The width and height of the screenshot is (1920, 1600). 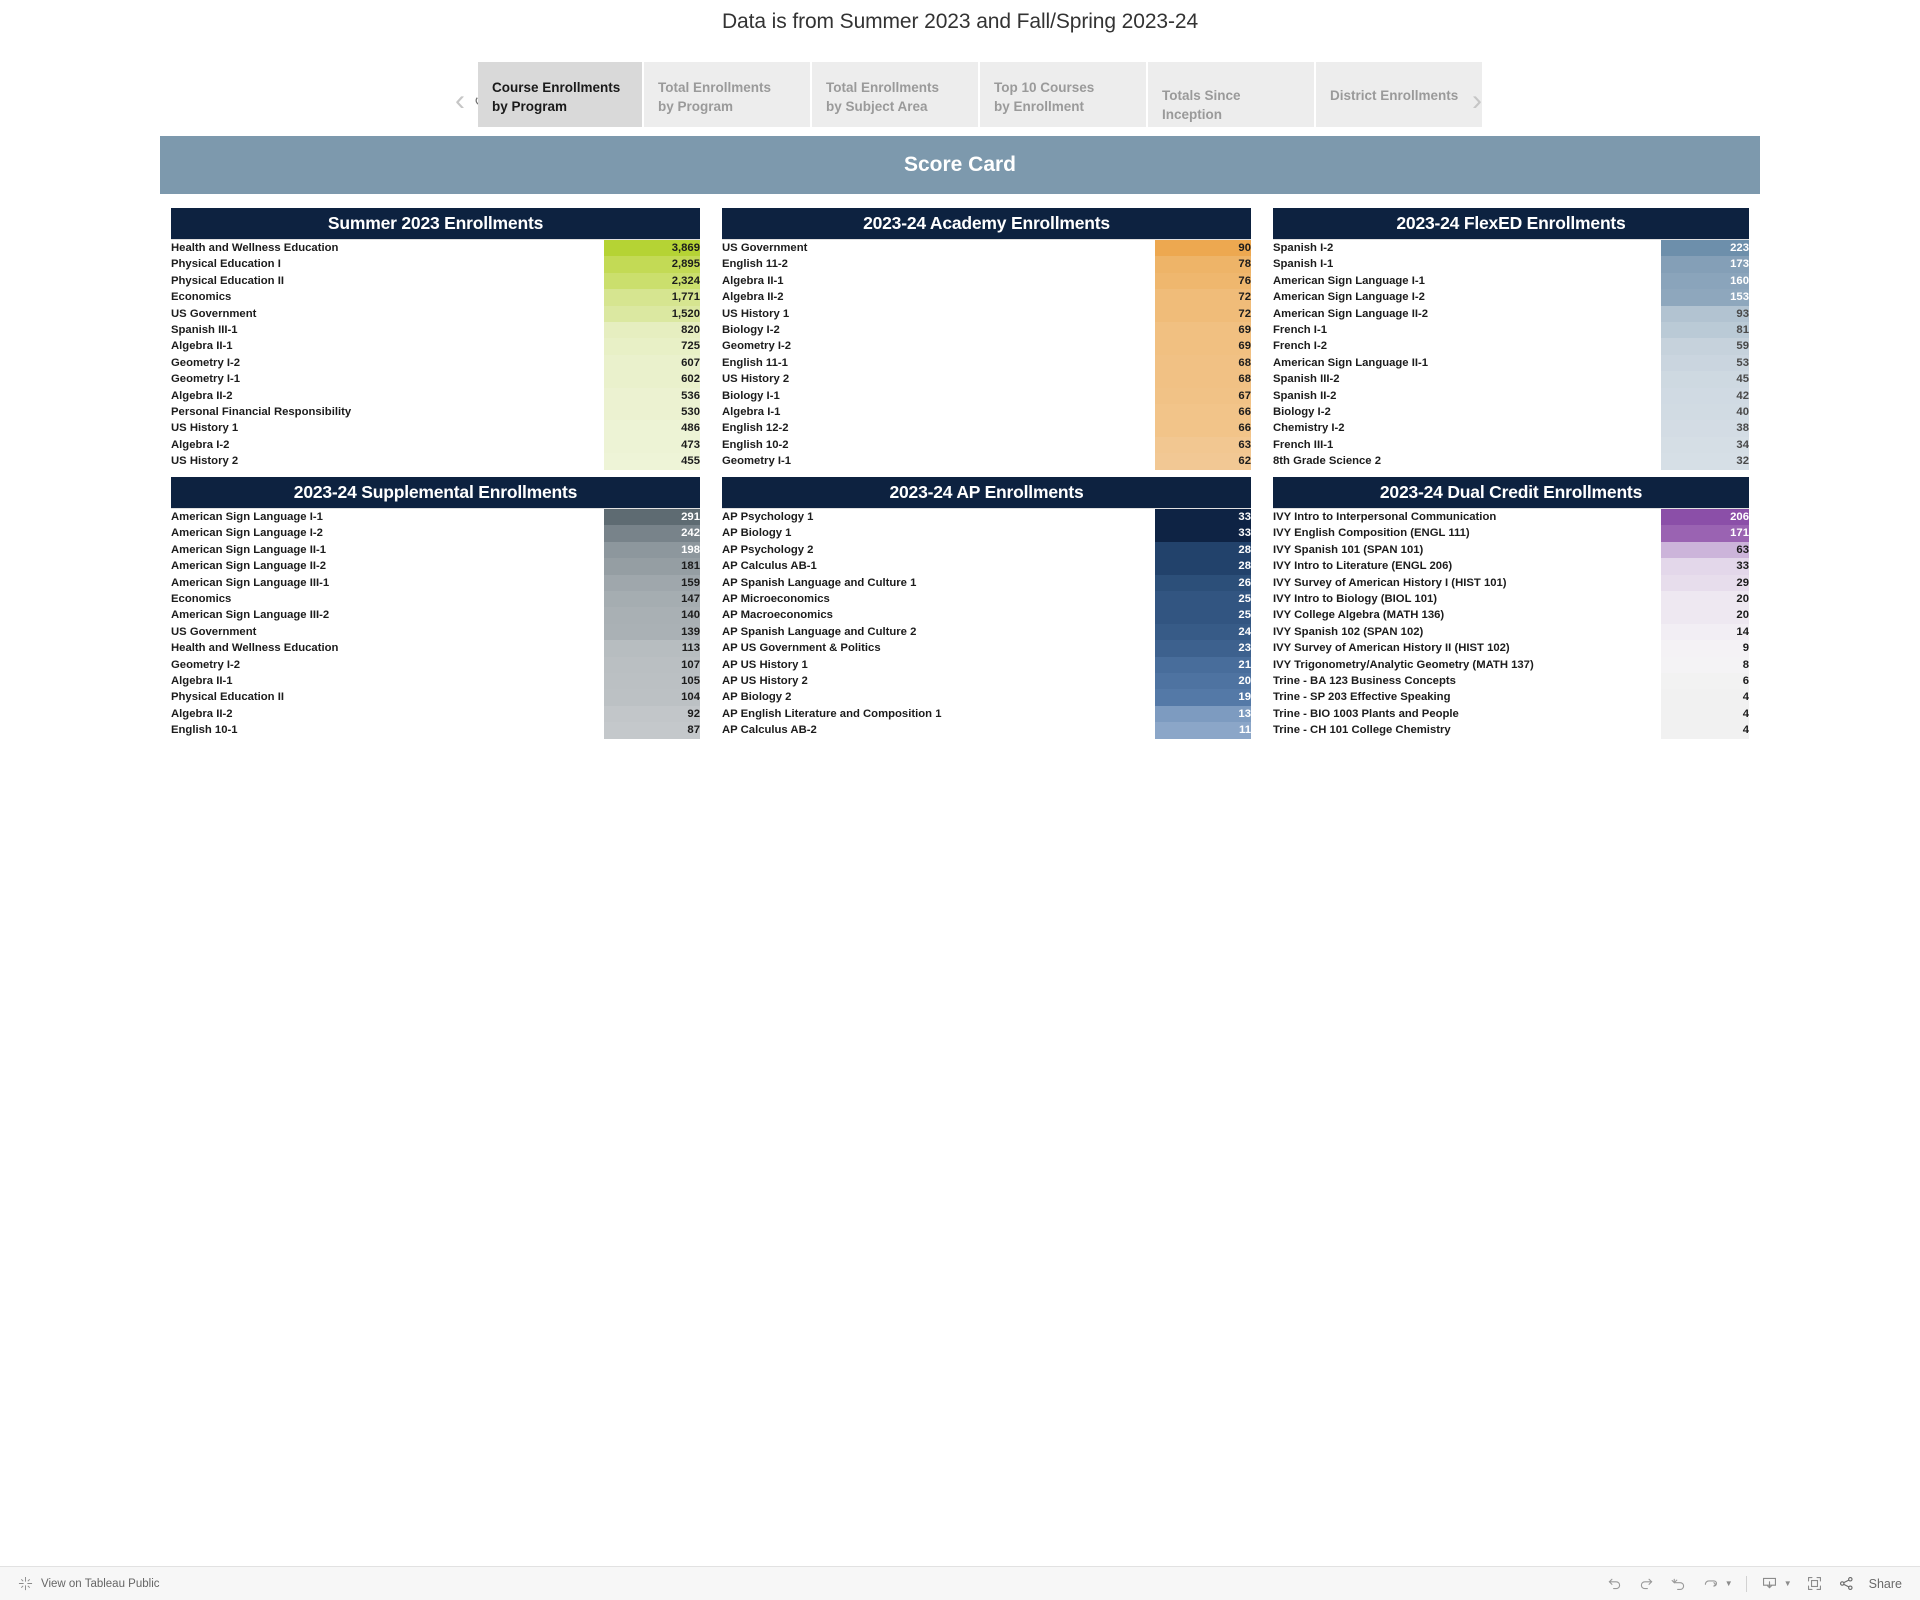 What do you see at coordinates (1511, 281) in the screenshot?
I see `table-row: American Sign Language I-1 160` at bounding box center [1511, 281].